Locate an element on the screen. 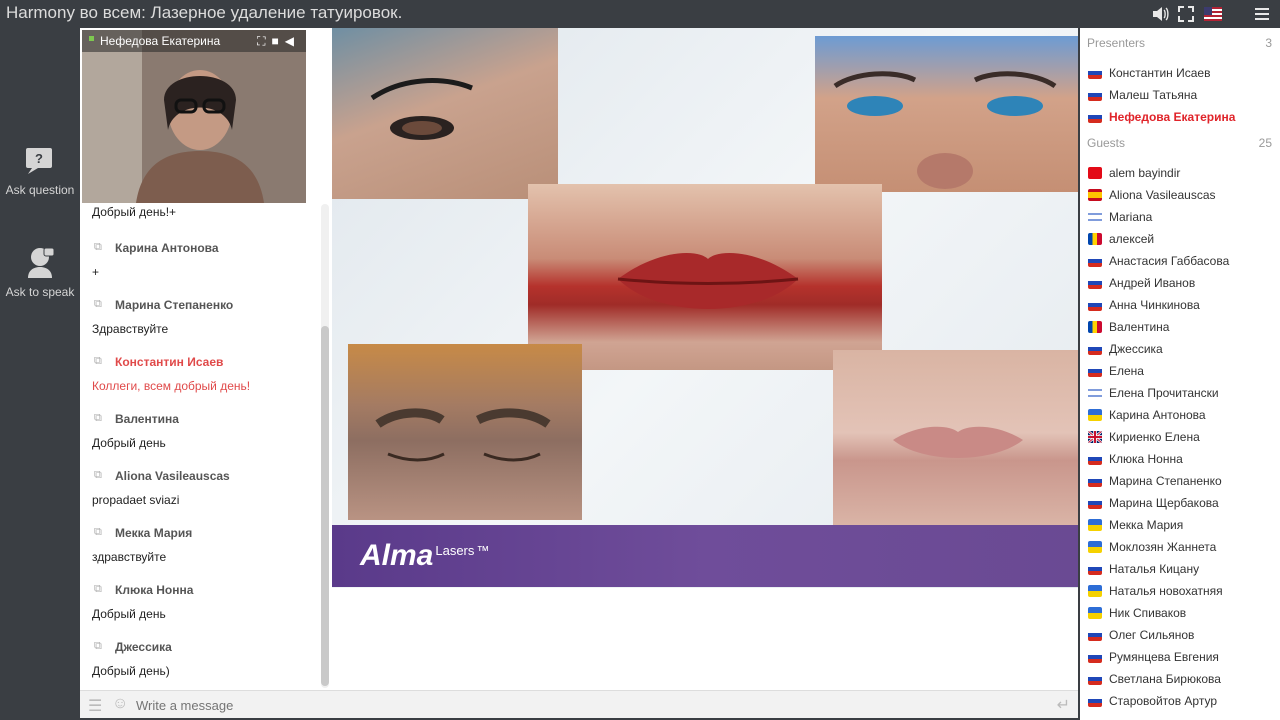 The image size is (1280, 720). participant-name: Нефедова Екатерина is located at coordinates (1172, 117).